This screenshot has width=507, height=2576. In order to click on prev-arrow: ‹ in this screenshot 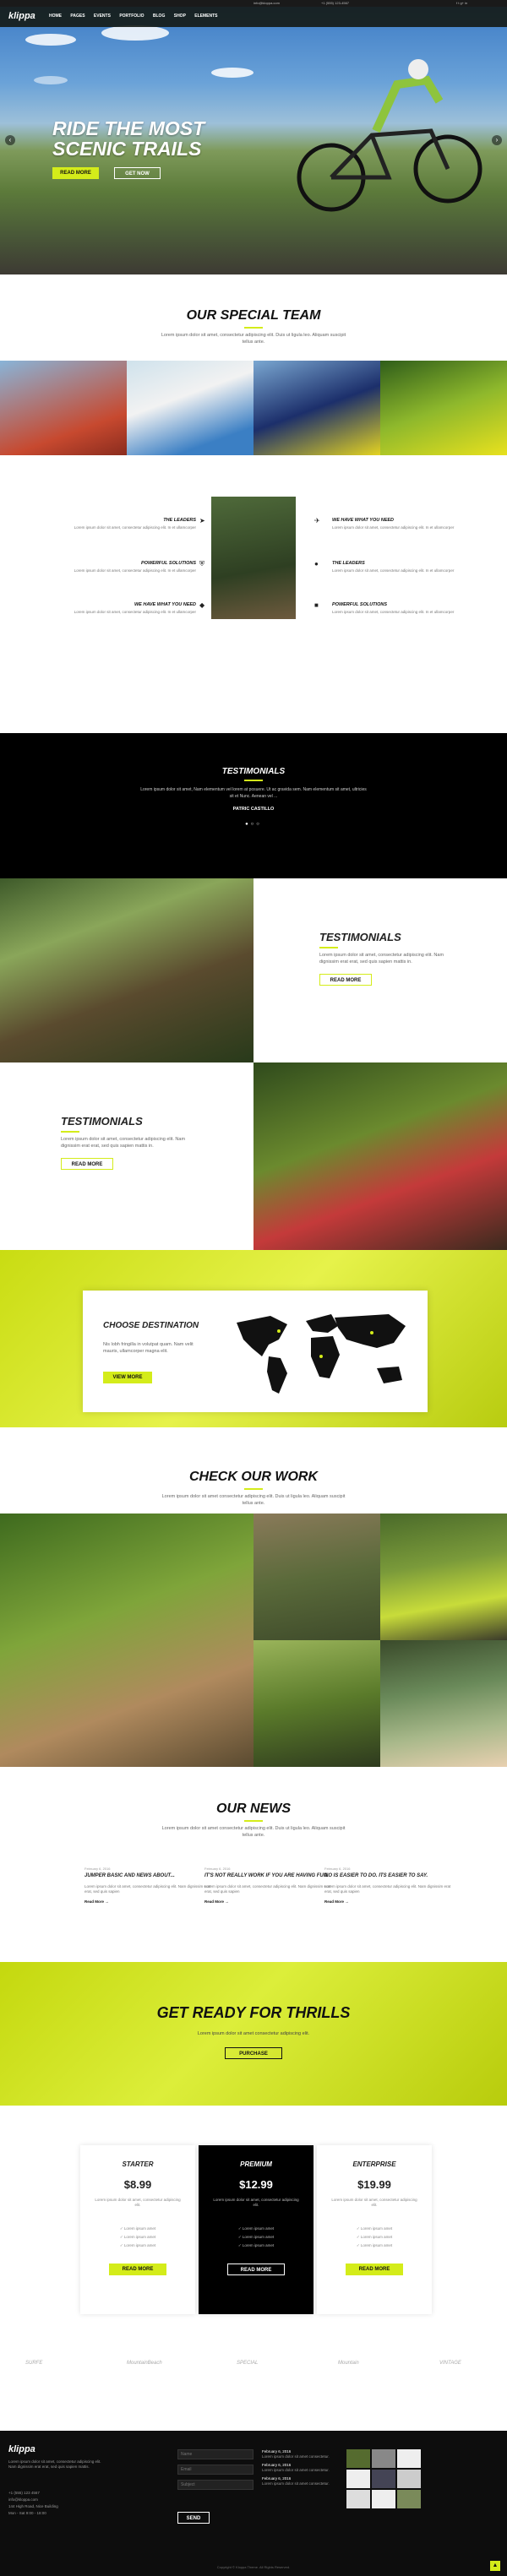, I will do `click(10, 140)`.